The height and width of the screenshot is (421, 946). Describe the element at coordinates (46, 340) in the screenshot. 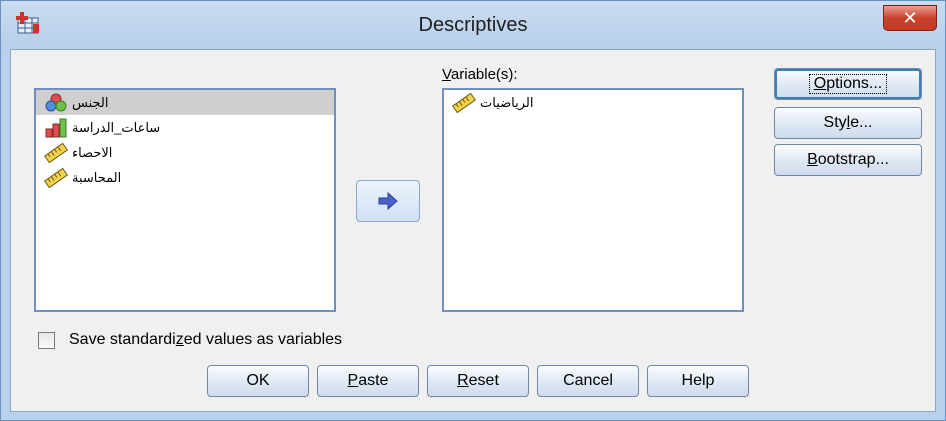

I see `save-standardized-checkbox` at that location.